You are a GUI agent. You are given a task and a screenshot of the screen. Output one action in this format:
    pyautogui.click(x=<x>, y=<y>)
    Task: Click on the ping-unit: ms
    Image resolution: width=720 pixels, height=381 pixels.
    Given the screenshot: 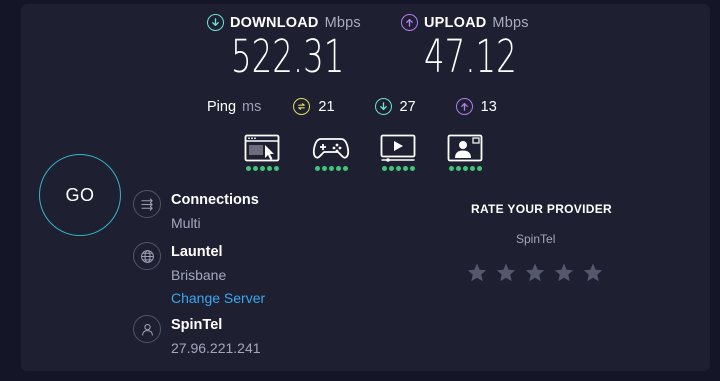 What is the action you would take?
    pyautogui.click(x=252, y=106)
    